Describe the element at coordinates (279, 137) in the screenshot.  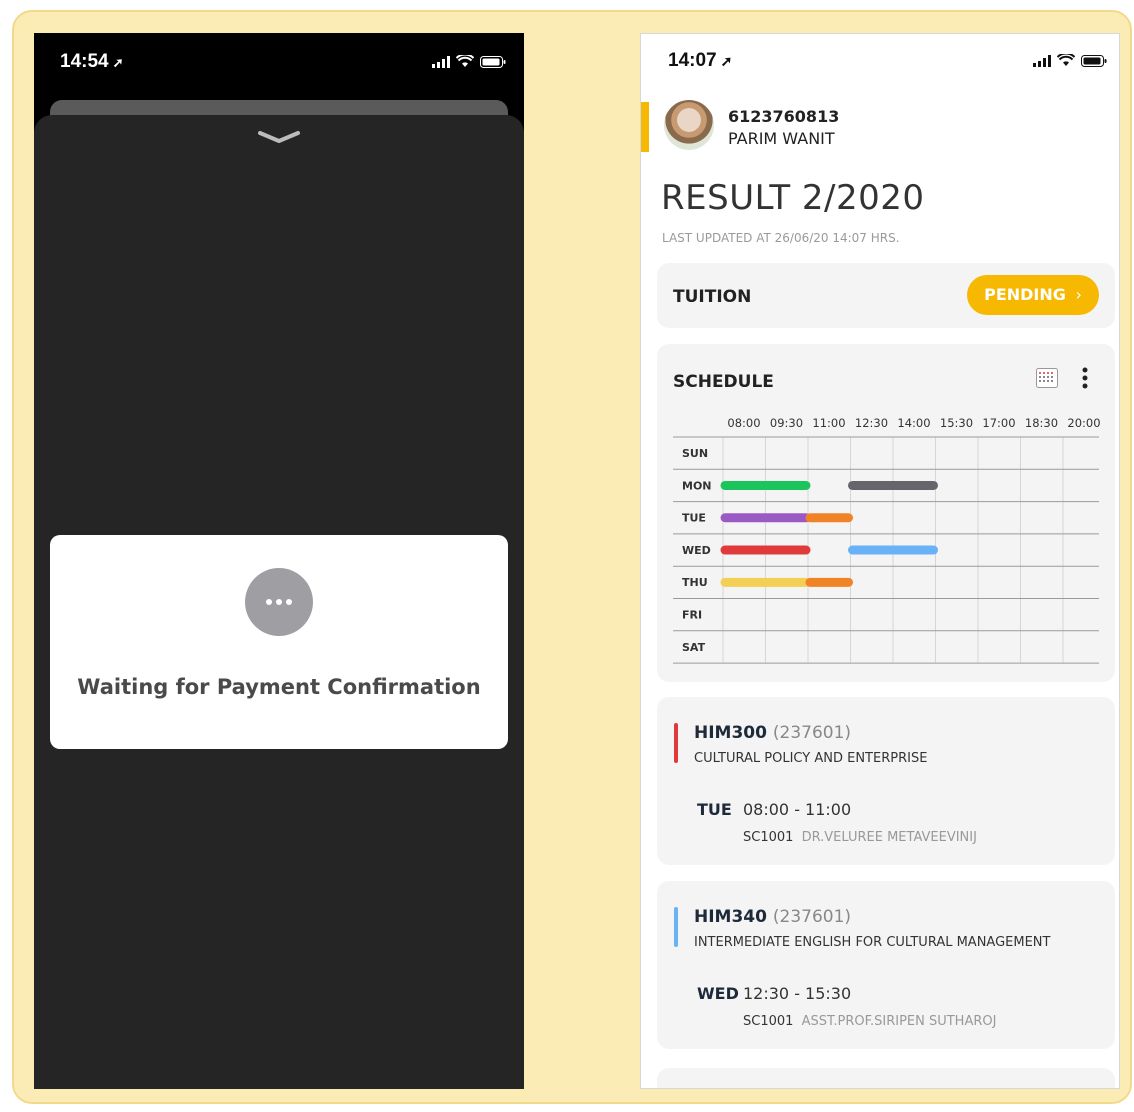
I see `chevron-down-icon` at that location.